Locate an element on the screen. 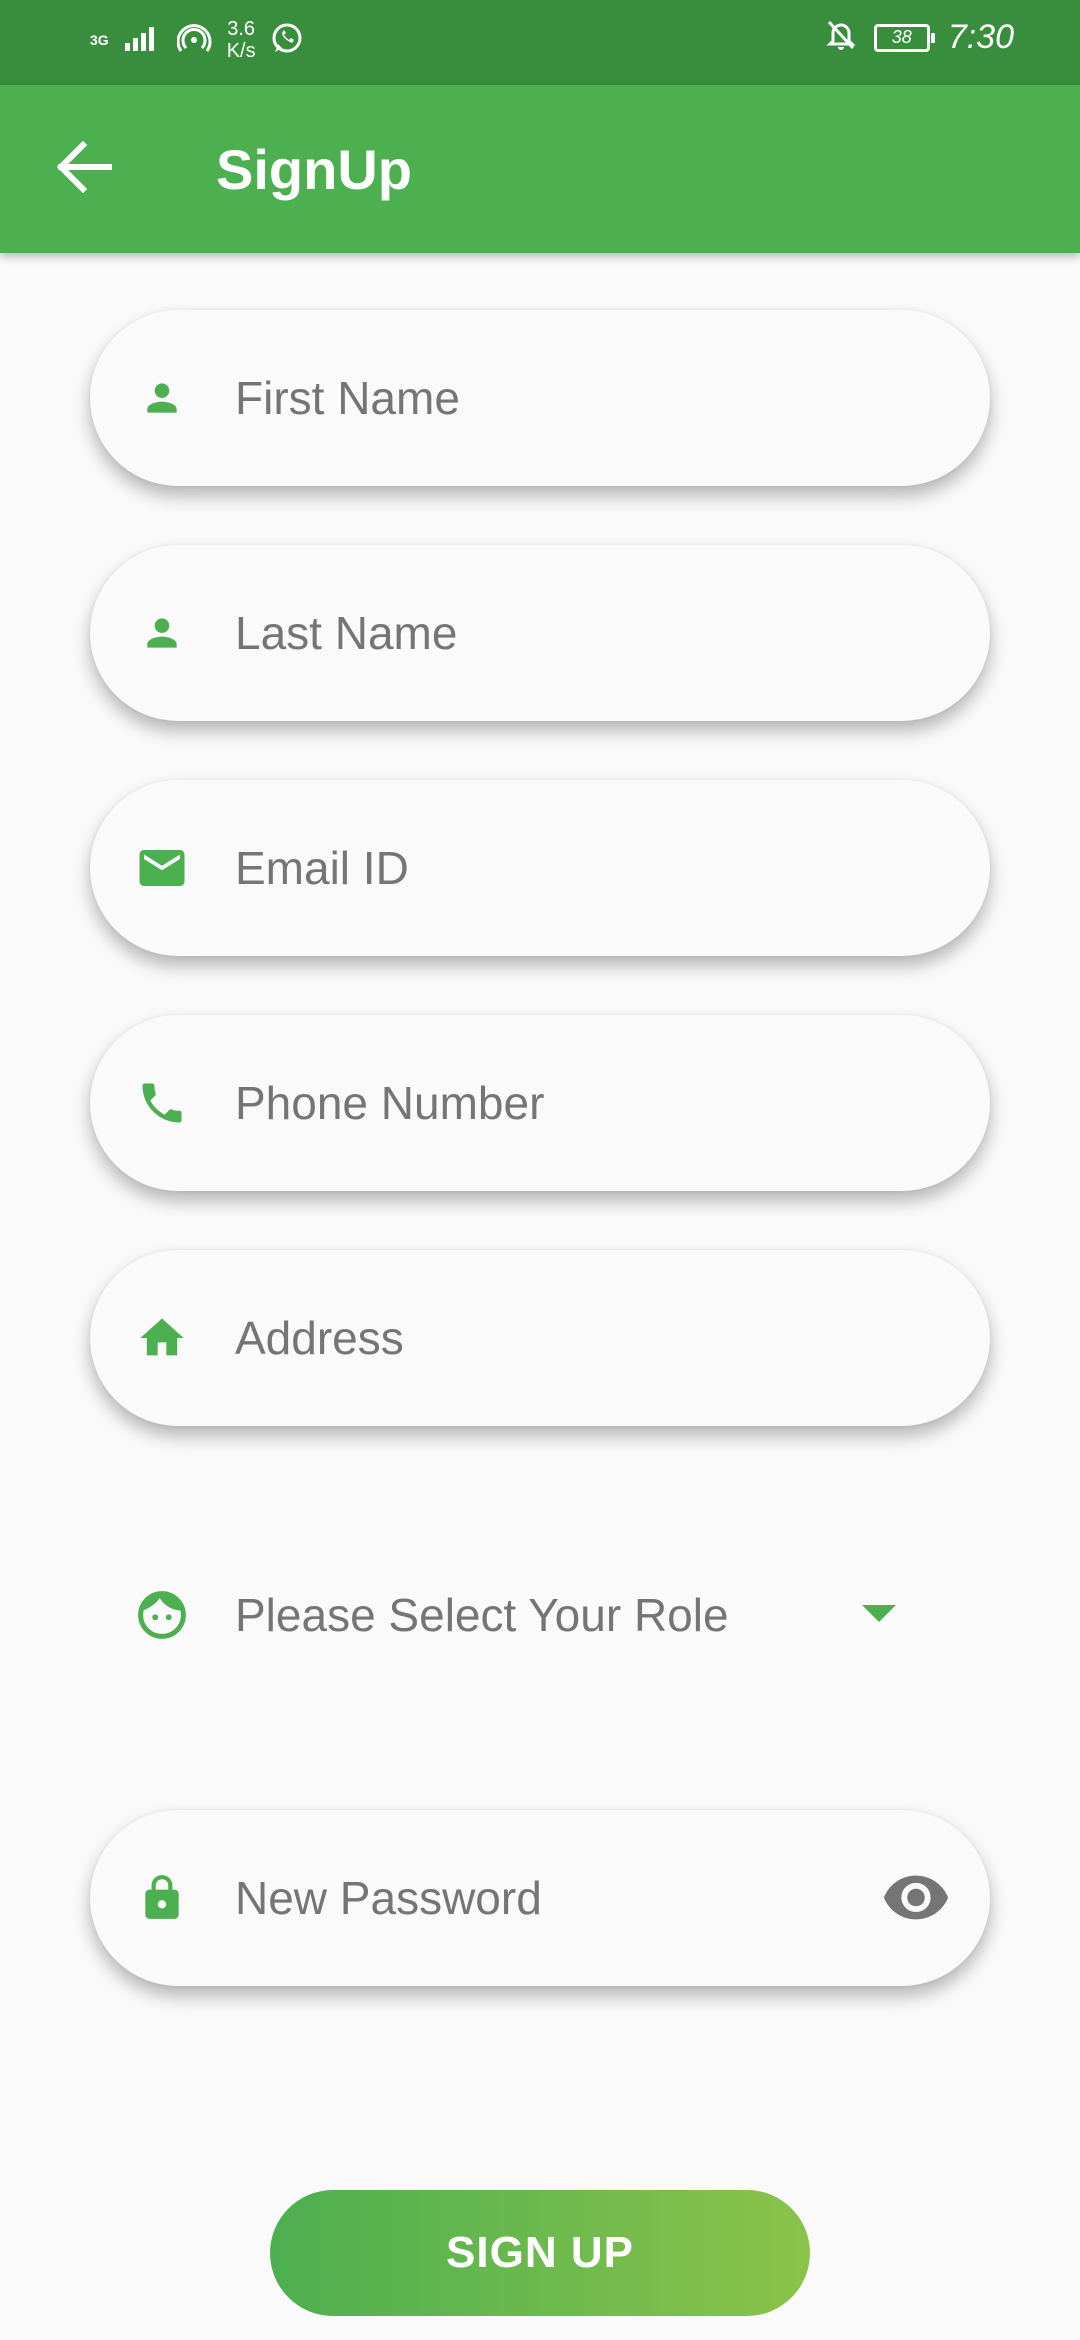 The image size is (1080, 2340). back-button is located at coordinates (85, 169).